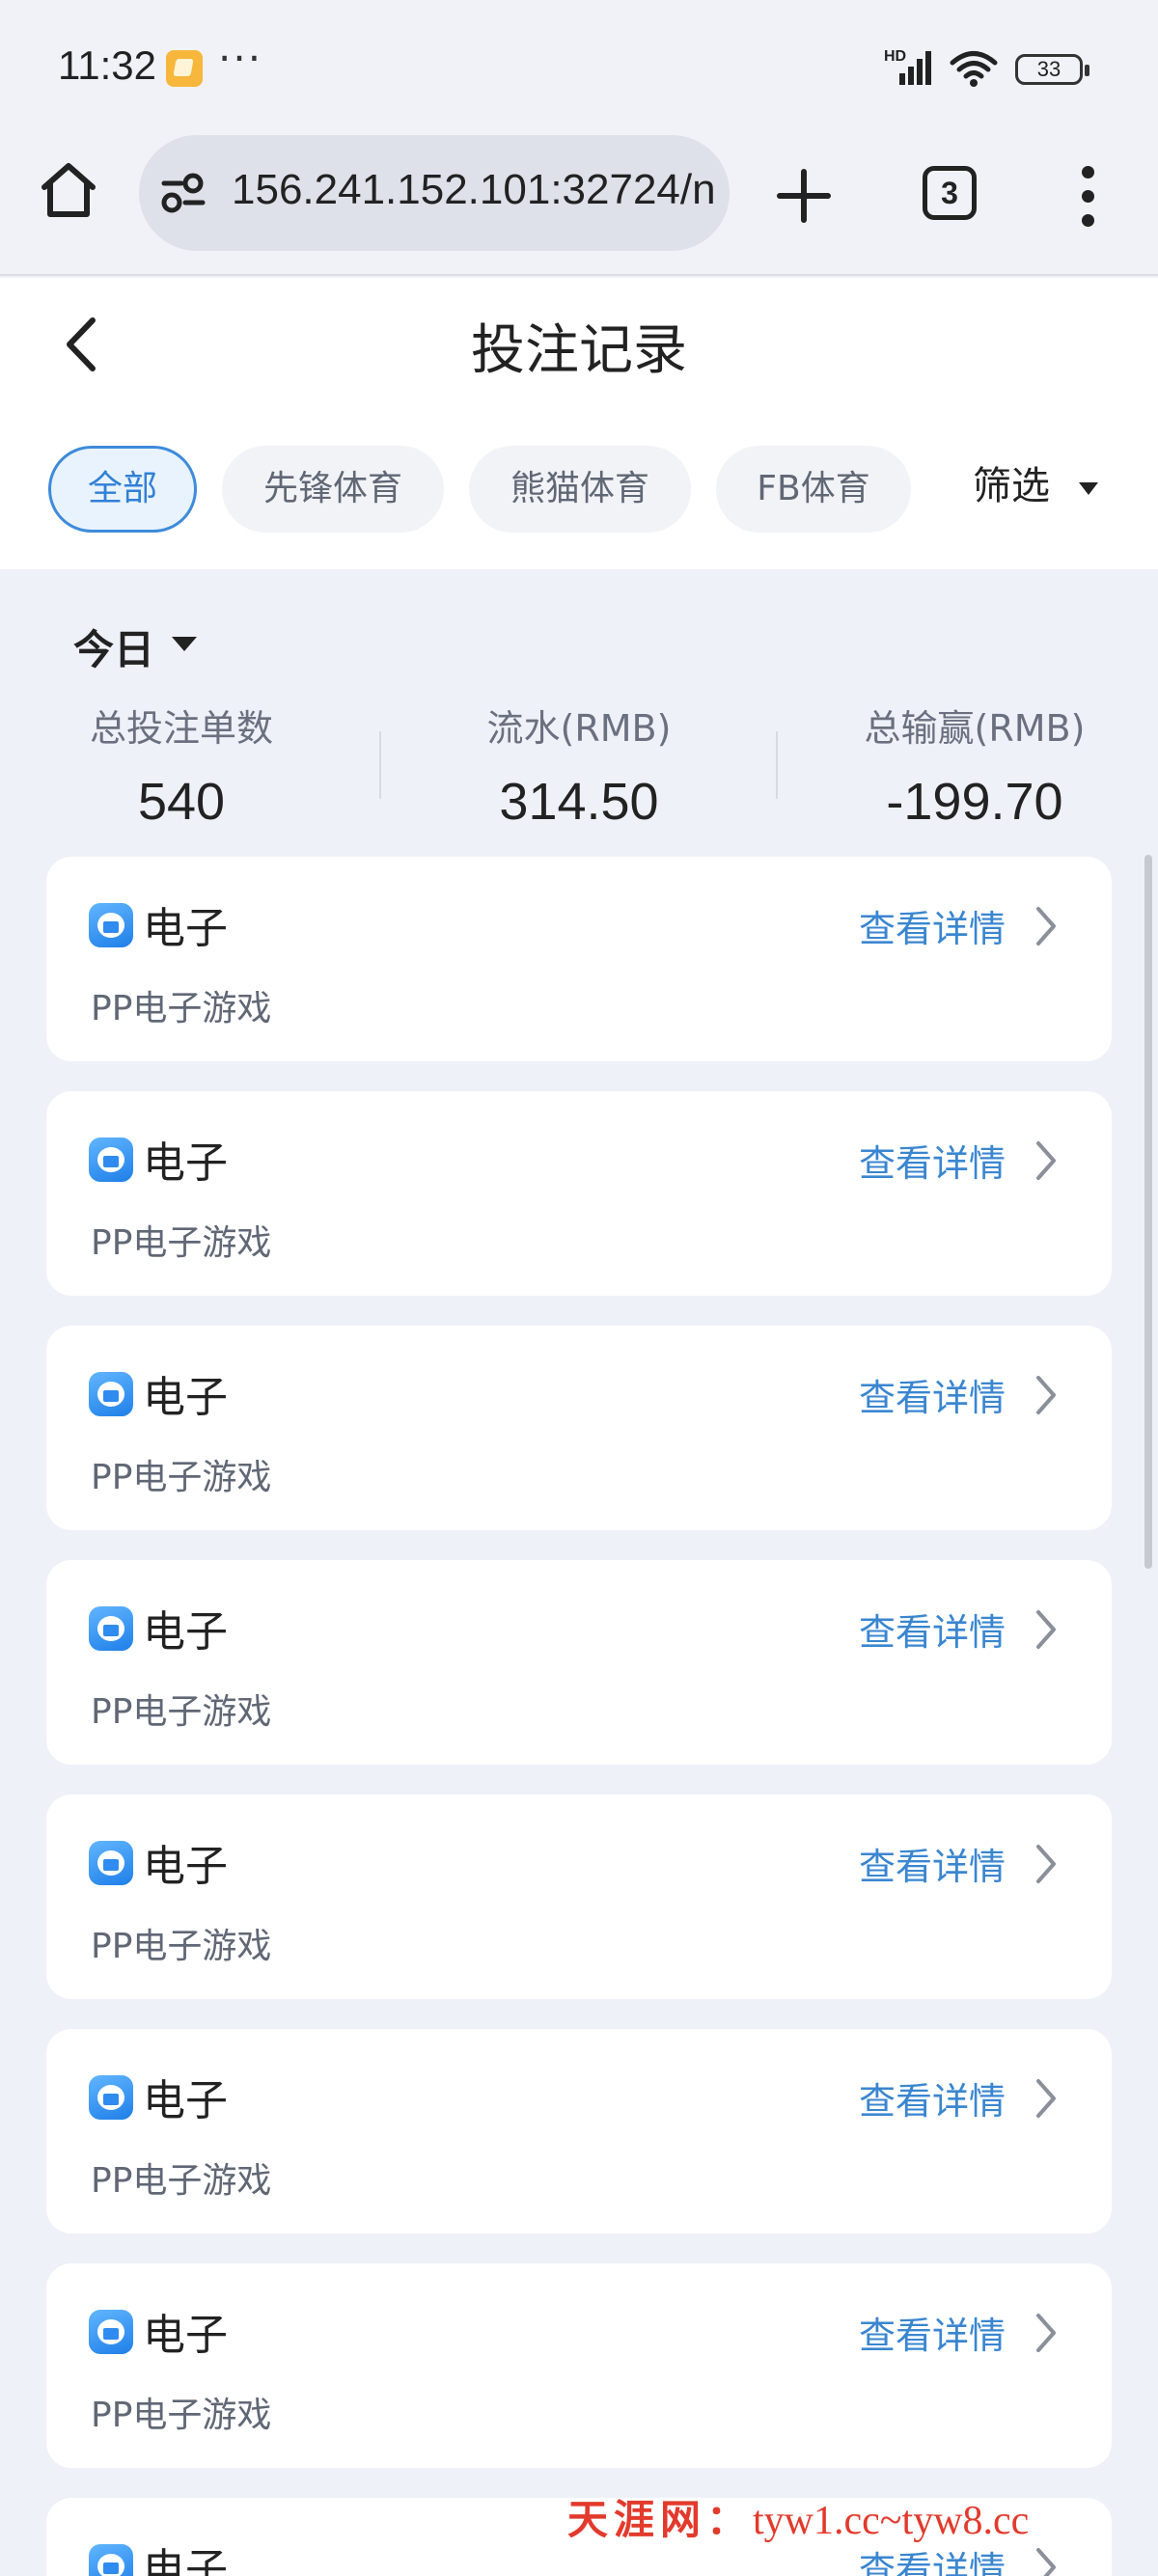  Describe the element at coordinates (579, 67) in the screenshot. I see `status-bar: 11:32 ··· HD 33` at that location.